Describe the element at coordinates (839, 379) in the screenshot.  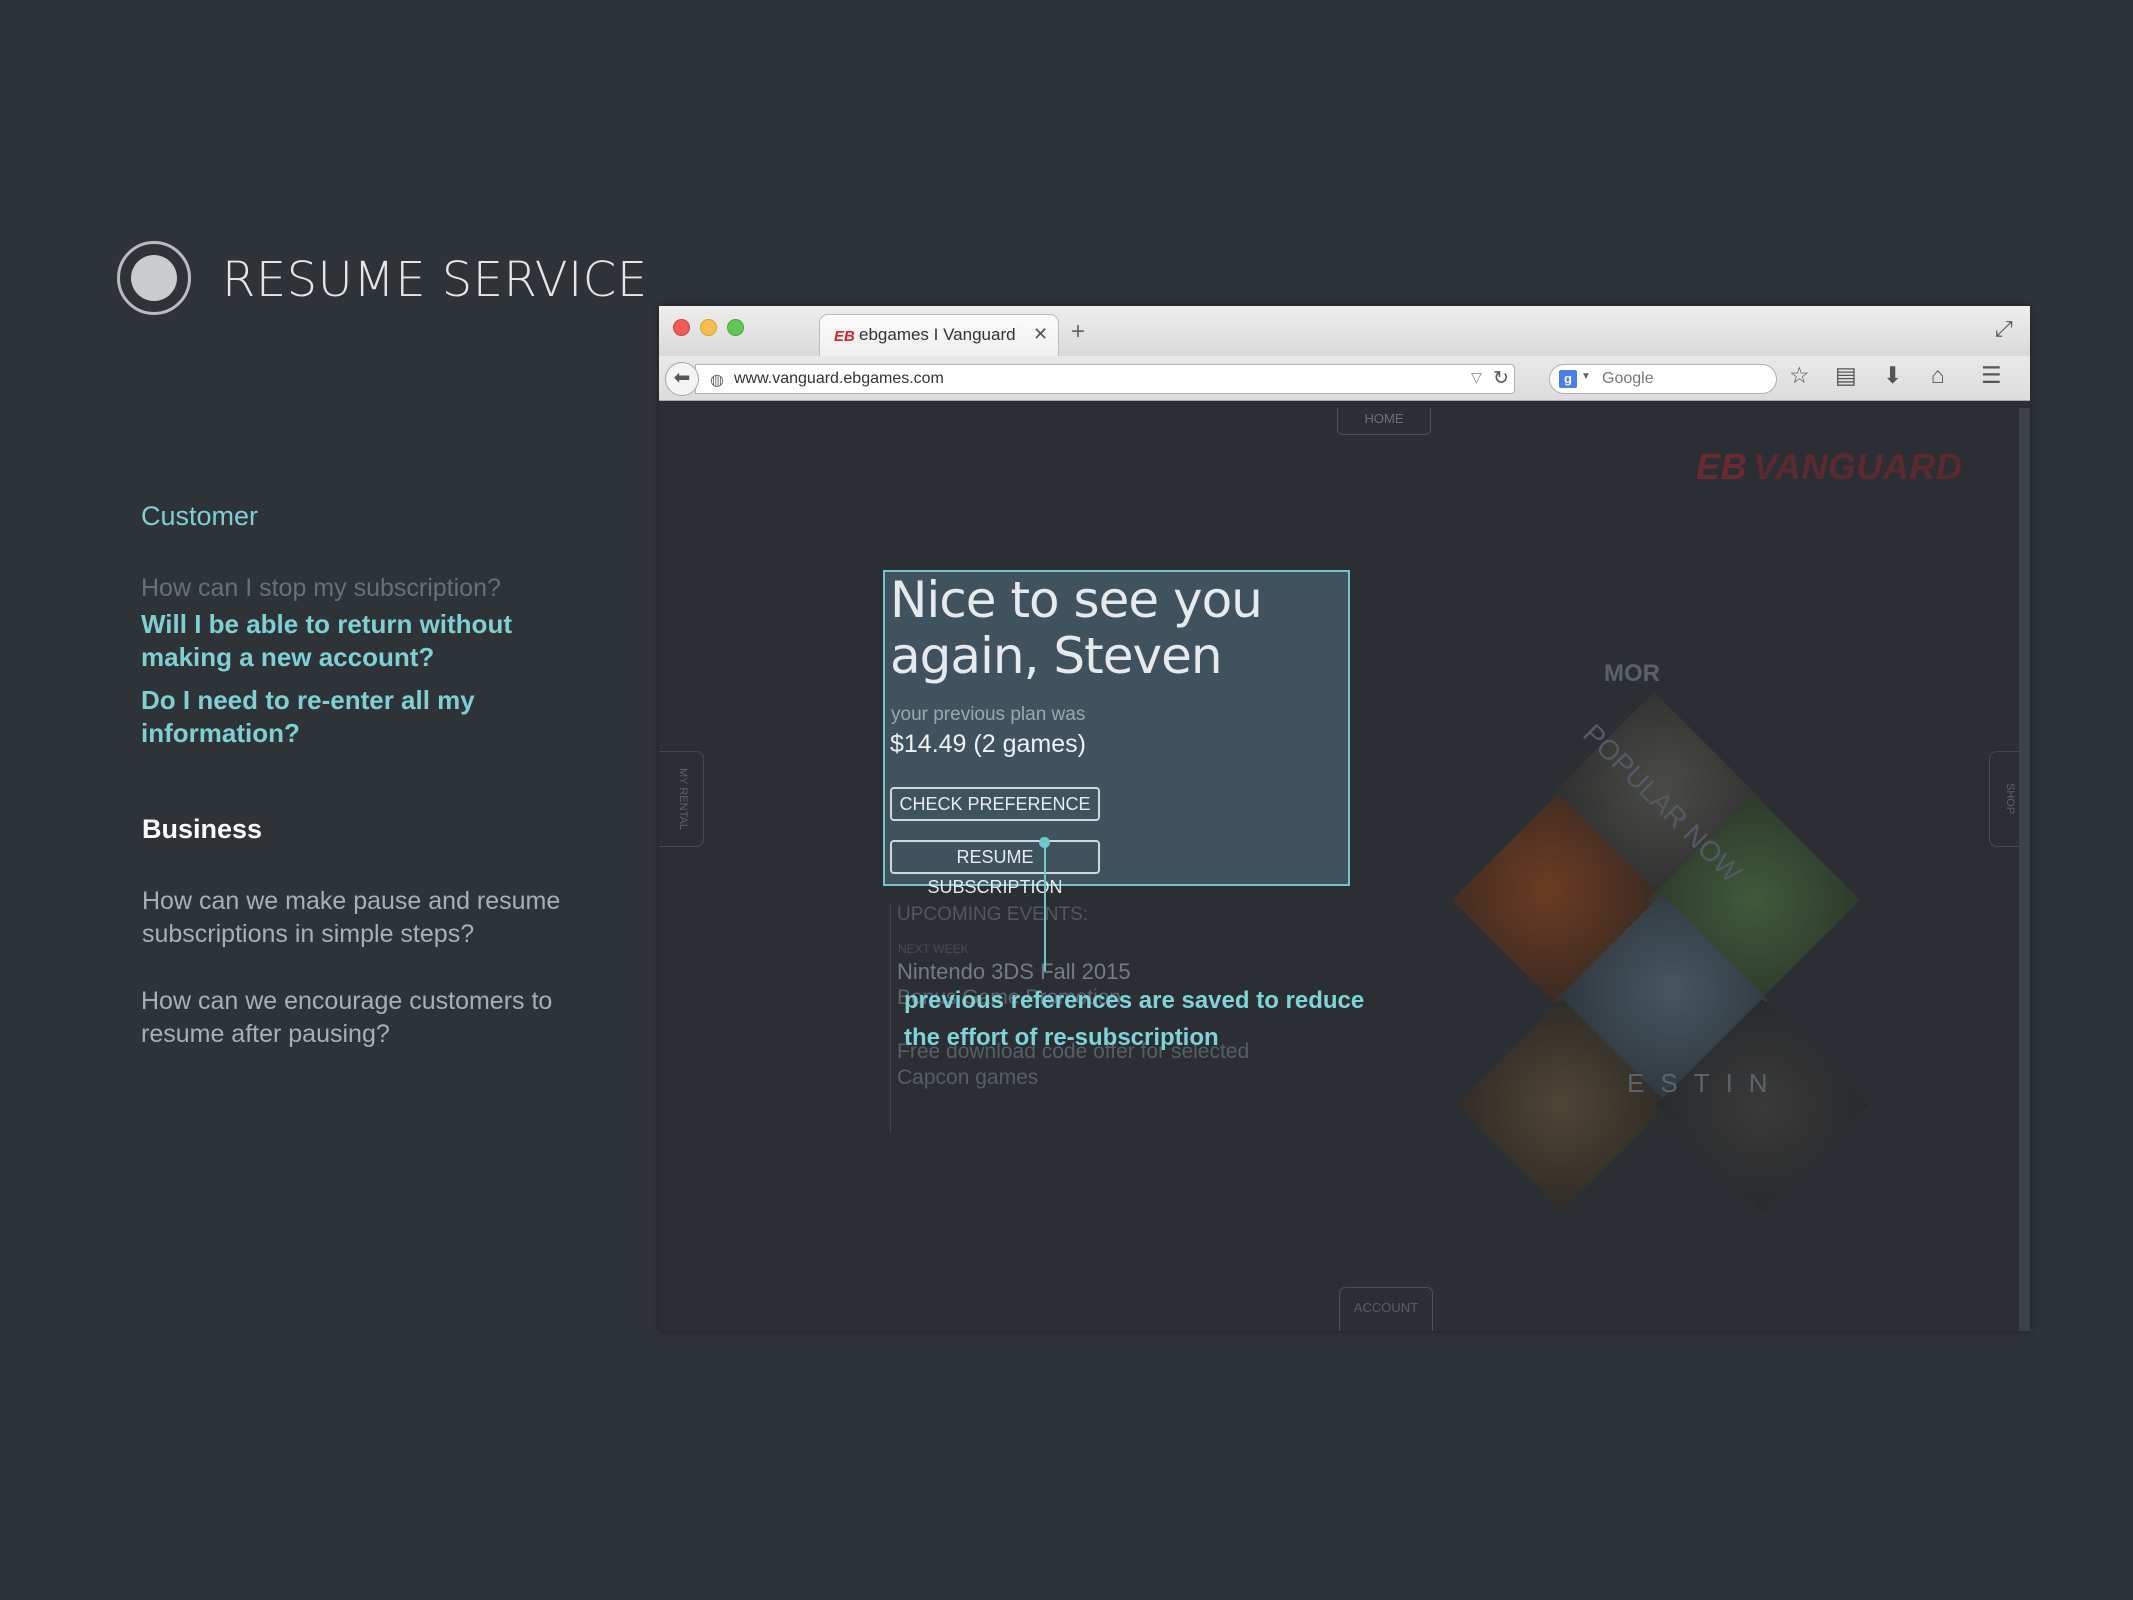
I see `url-text: www.vanguard.ebgames.com` at that location.